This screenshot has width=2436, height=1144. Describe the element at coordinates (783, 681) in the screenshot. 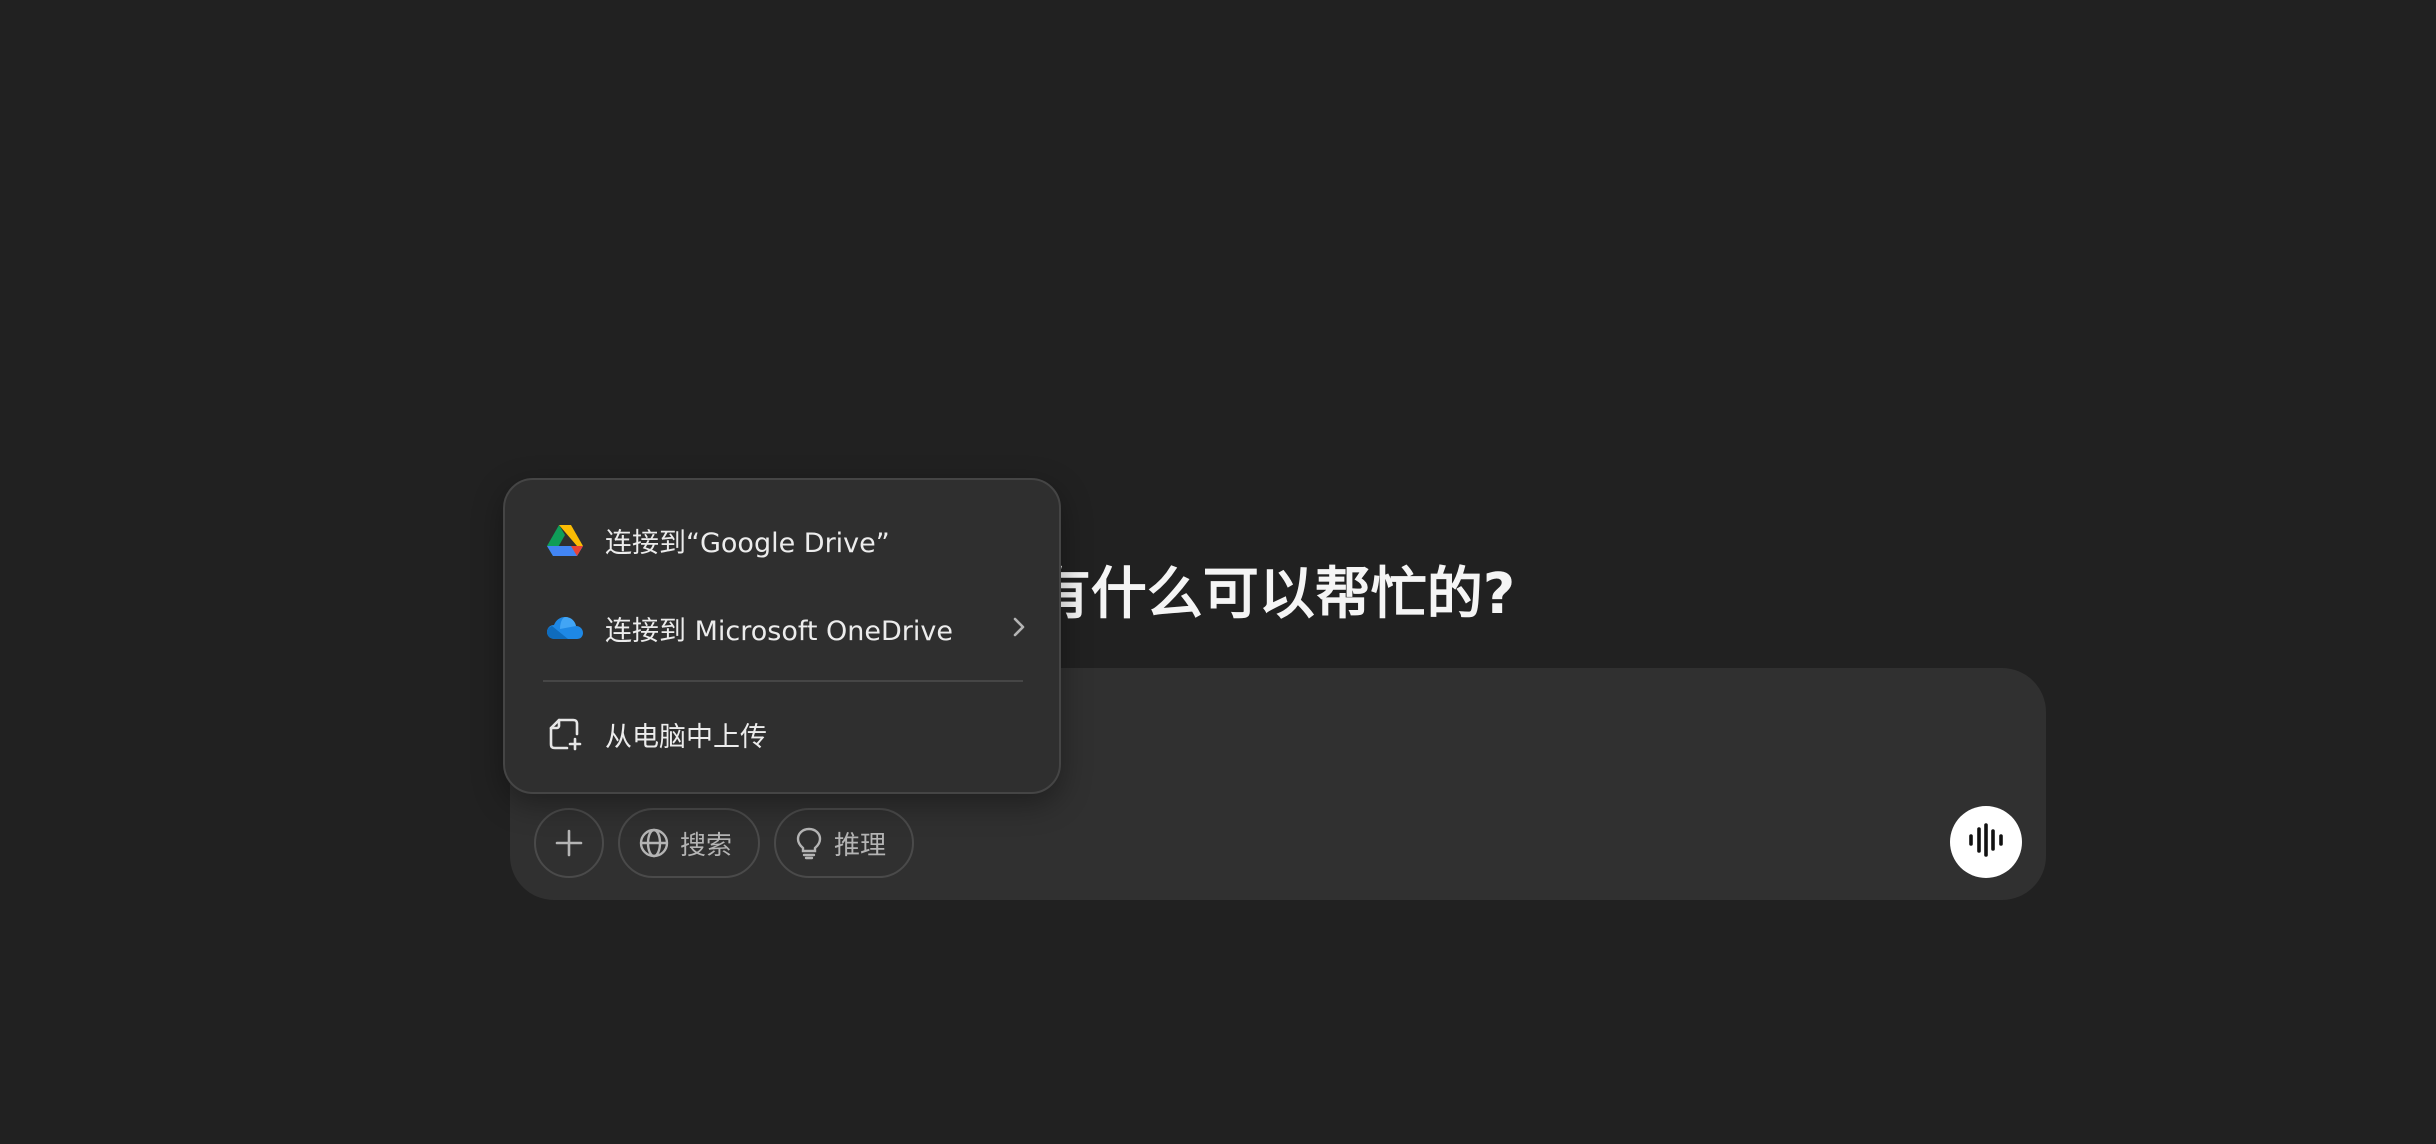

I see `menu-divider` at that location.